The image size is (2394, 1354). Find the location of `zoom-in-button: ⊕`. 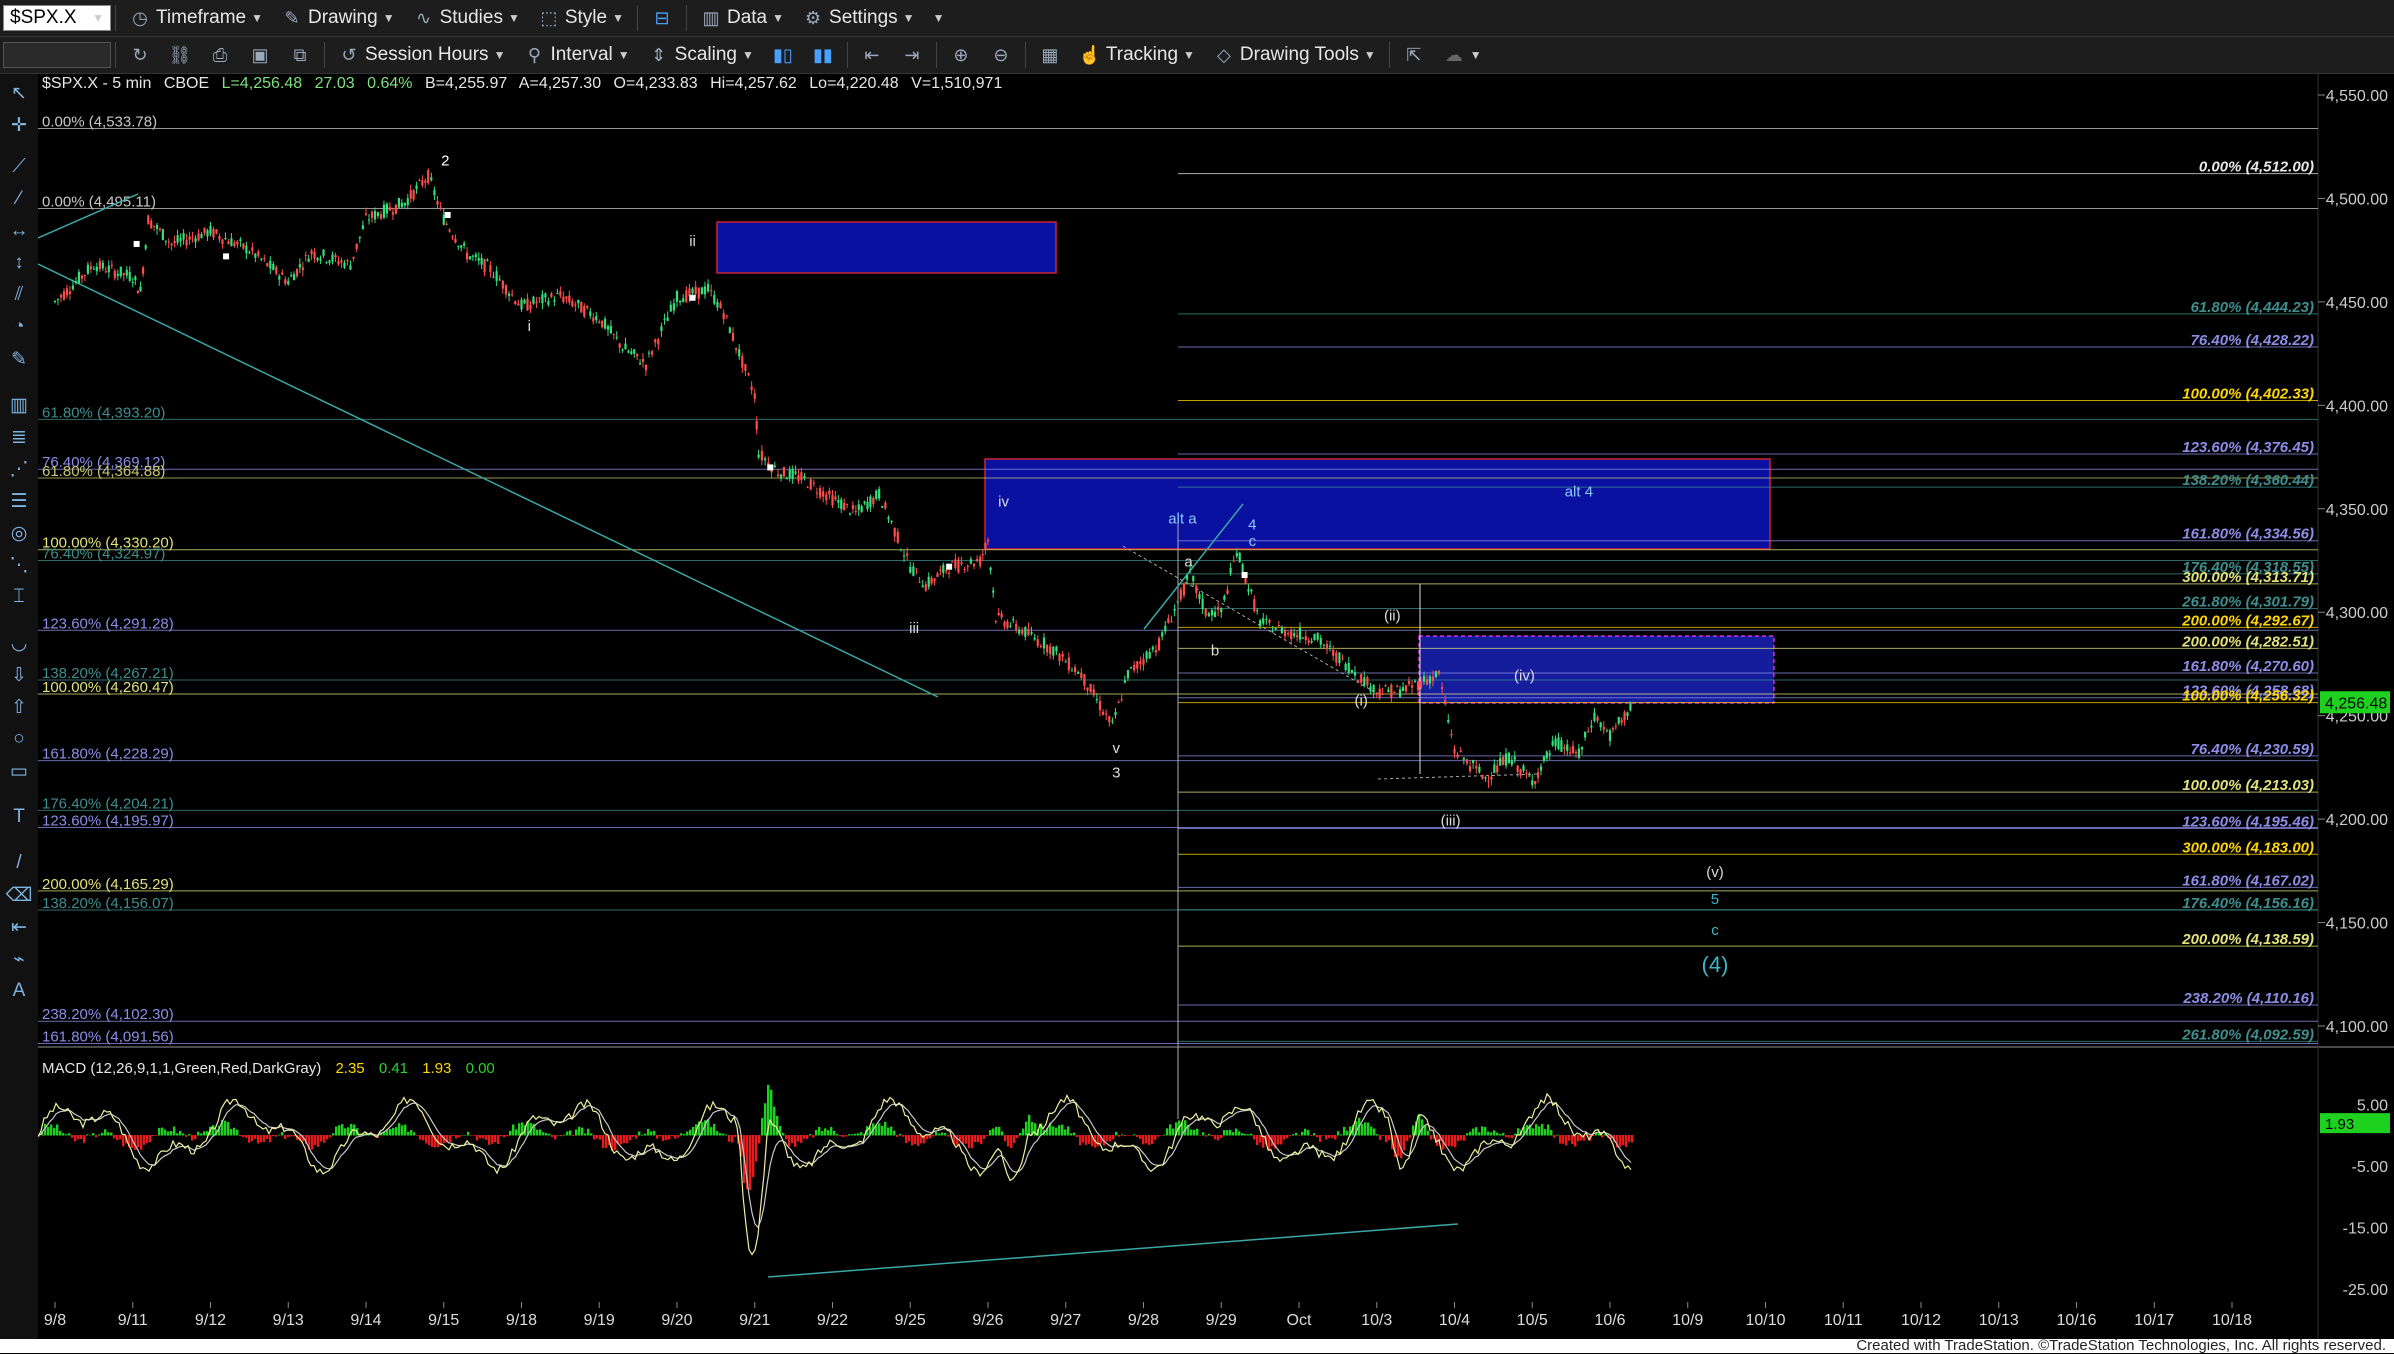

zoom-in-button: ⊕ is located at coordinates (961, 55).